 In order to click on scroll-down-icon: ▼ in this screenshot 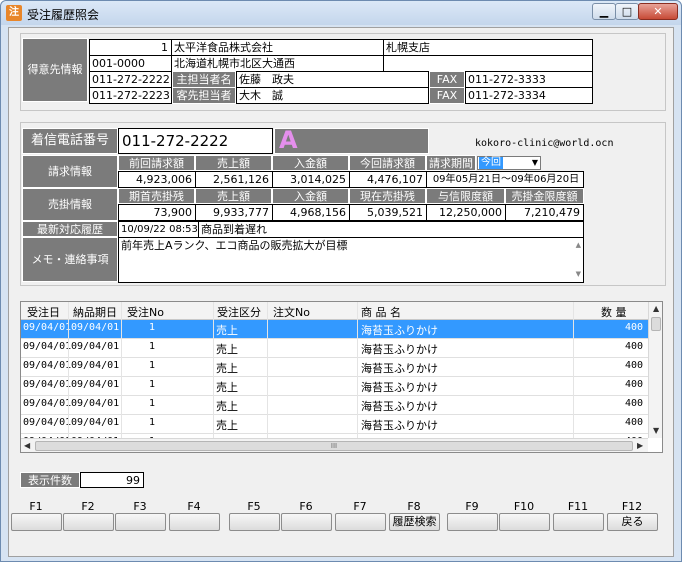, I will do `click(656, 430)`.